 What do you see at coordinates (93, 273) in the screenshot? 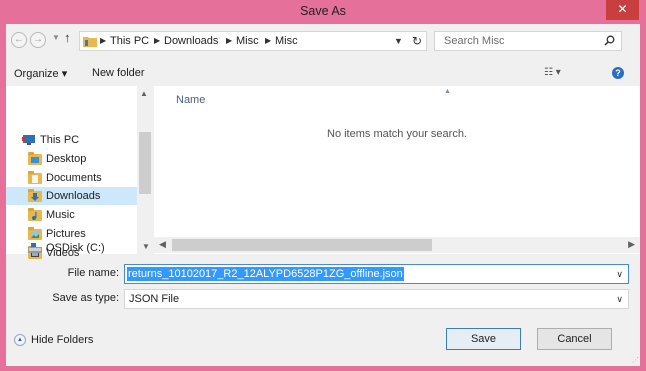
I see `file-name-label: File name:` at bounding box center [93, 273].